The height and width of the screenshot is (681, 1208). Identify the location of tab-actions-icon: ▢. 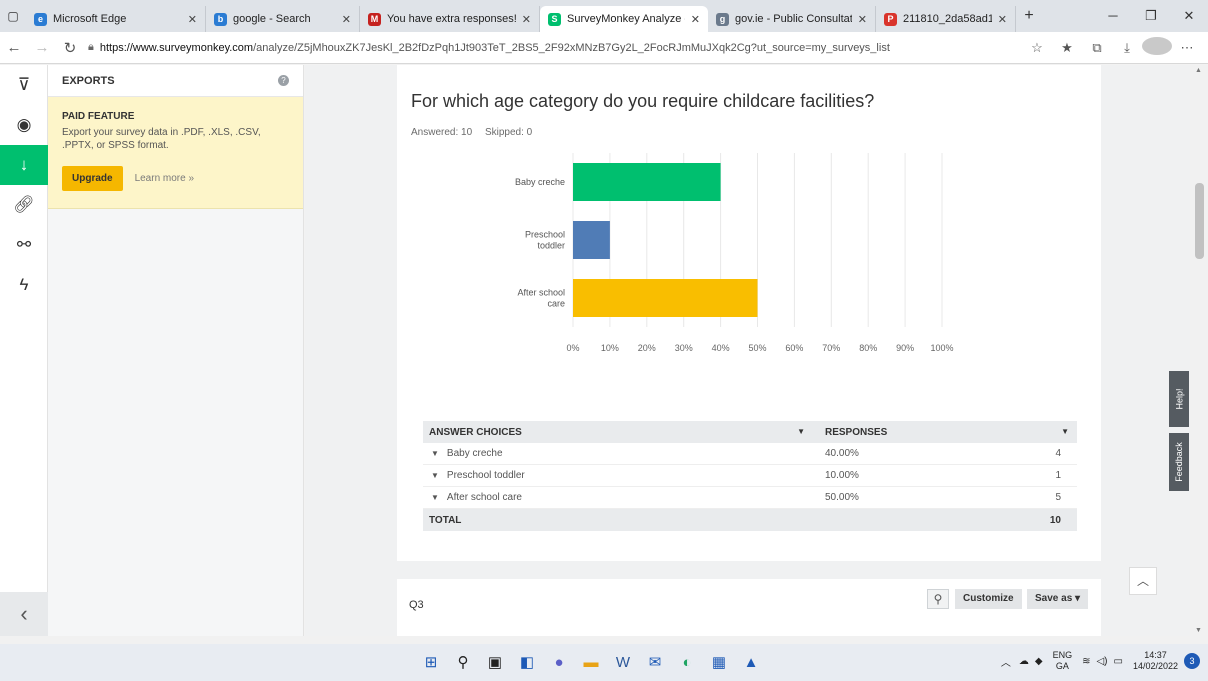
(13, 16).